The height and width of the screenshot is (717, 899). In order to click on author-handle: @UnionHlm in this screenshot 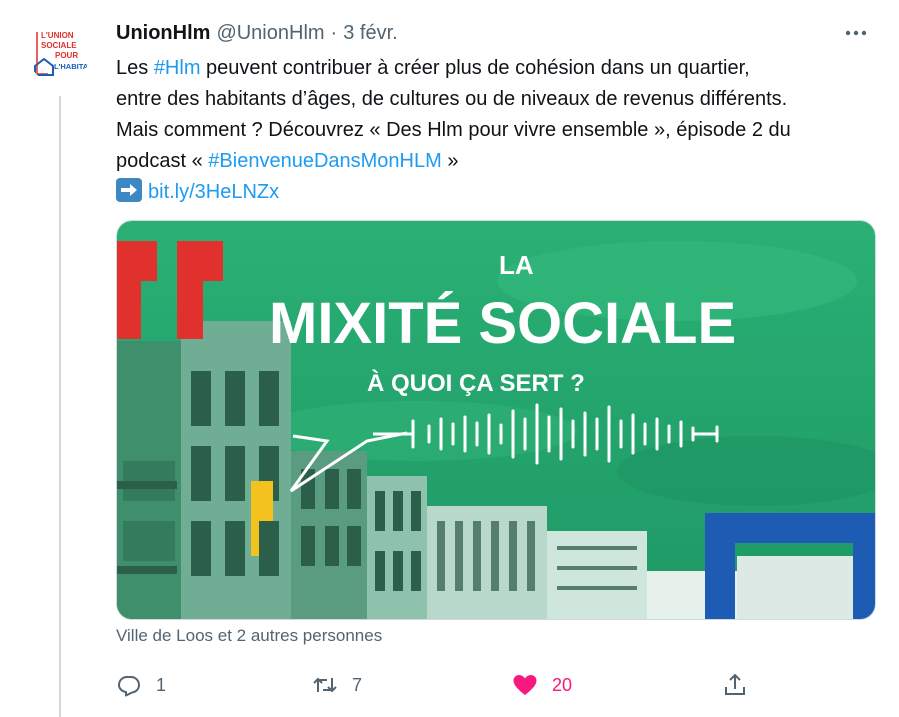, I will do `click(270, 33)`.